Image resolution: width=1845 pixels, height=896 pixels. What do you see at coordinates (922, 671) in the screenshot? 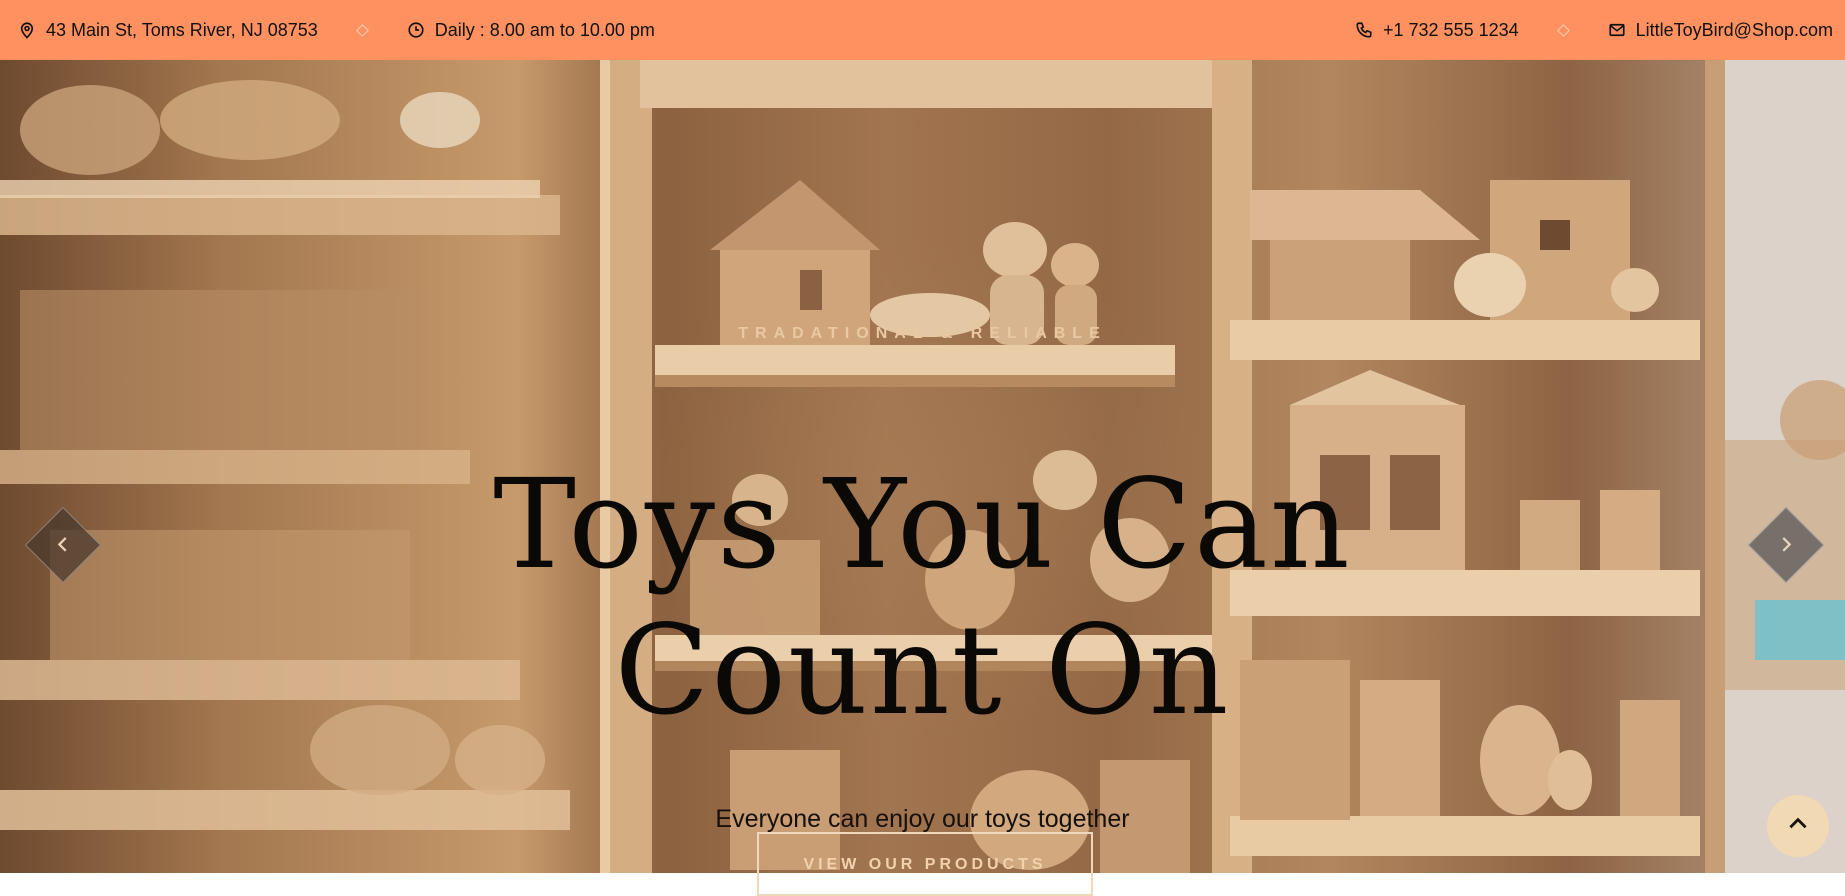
I see `headline-line-2: Count On` at bounding box center [922, 671].